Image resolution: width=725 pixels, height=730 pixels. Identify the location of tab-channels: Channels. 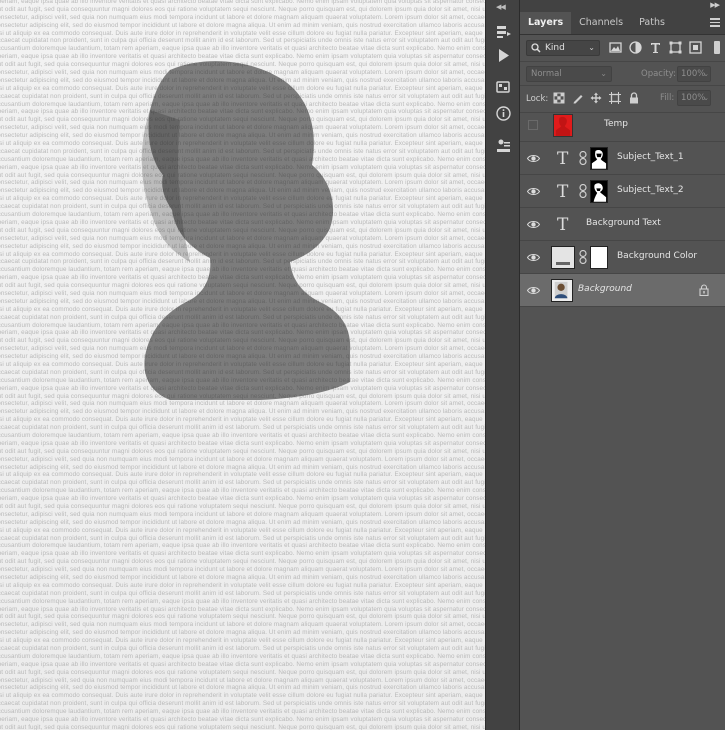
(601, 23).